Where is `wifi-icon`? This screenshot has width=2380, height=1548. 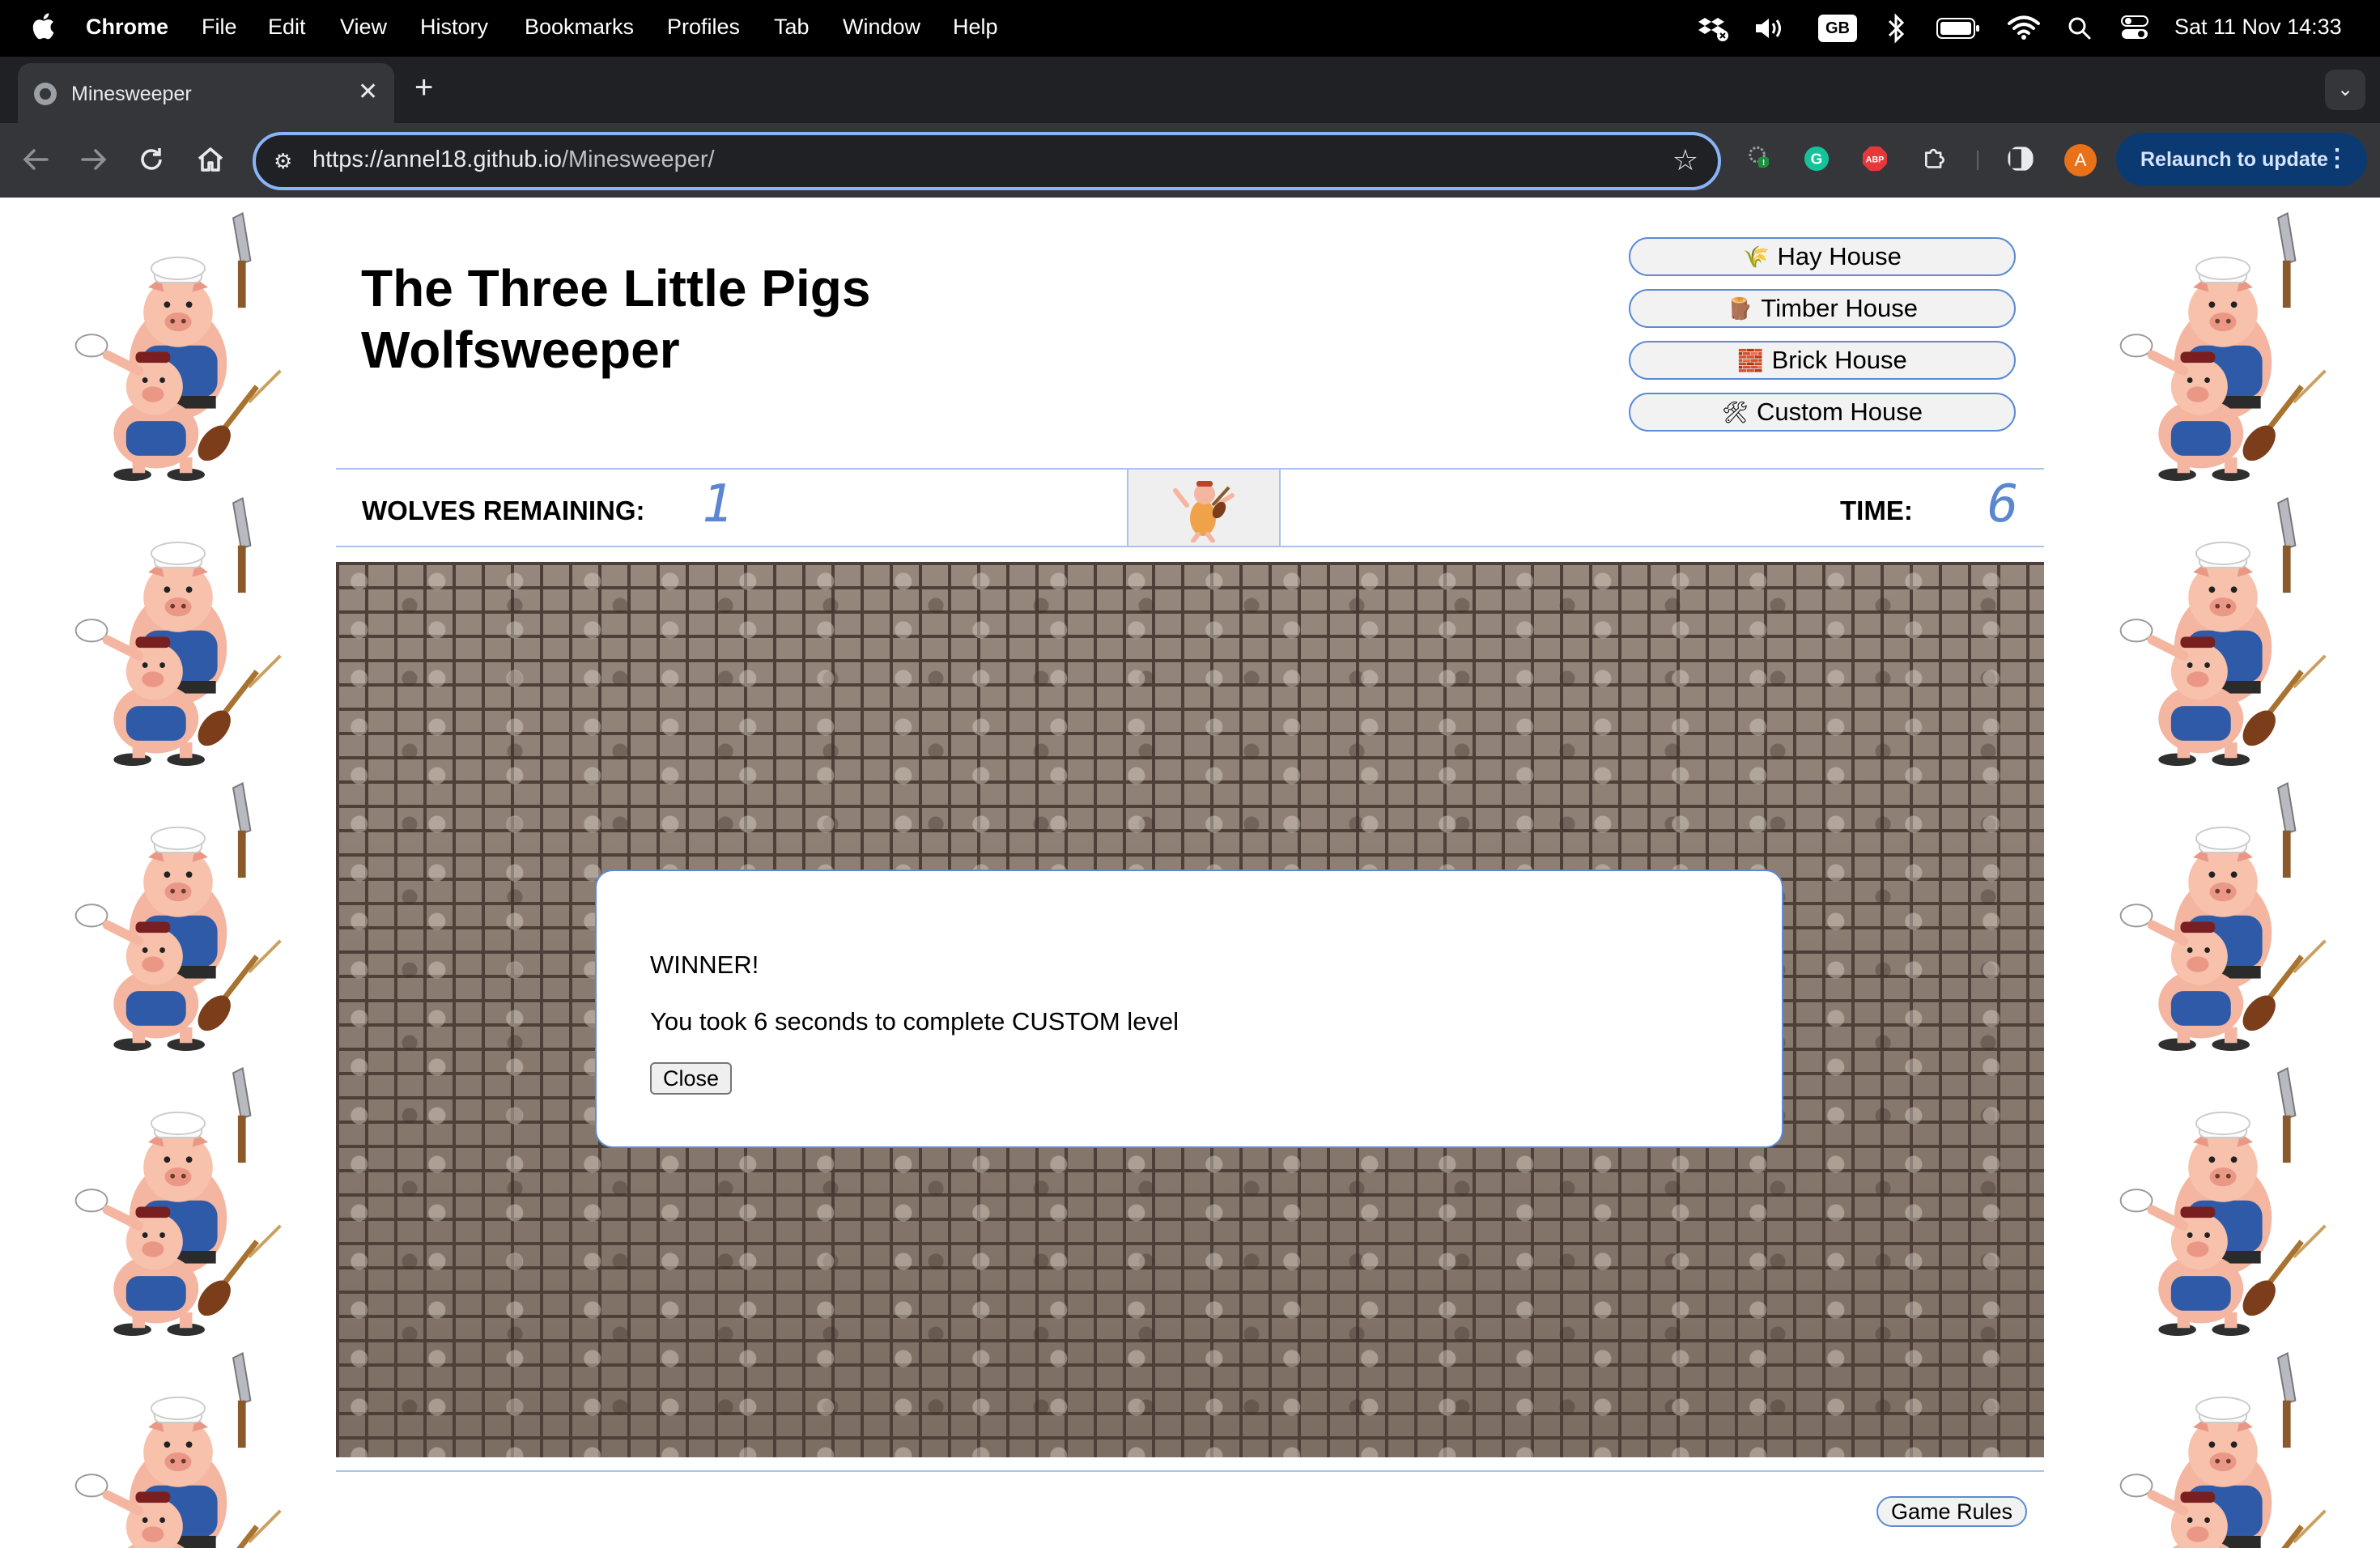 wifi-icon is located at coordinates (2024, 27).